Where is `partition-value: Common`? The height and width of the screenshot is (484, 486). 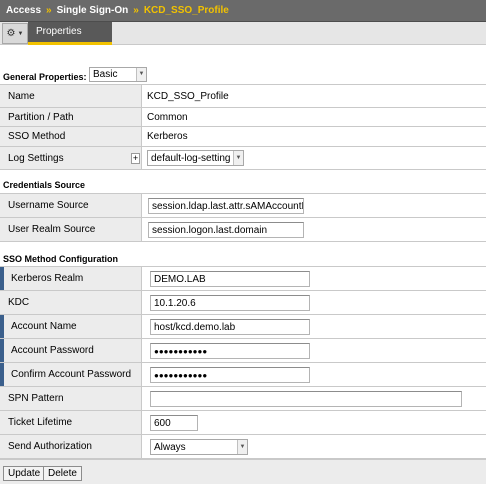 partition-value: Common is located at coordinates (314, 117).